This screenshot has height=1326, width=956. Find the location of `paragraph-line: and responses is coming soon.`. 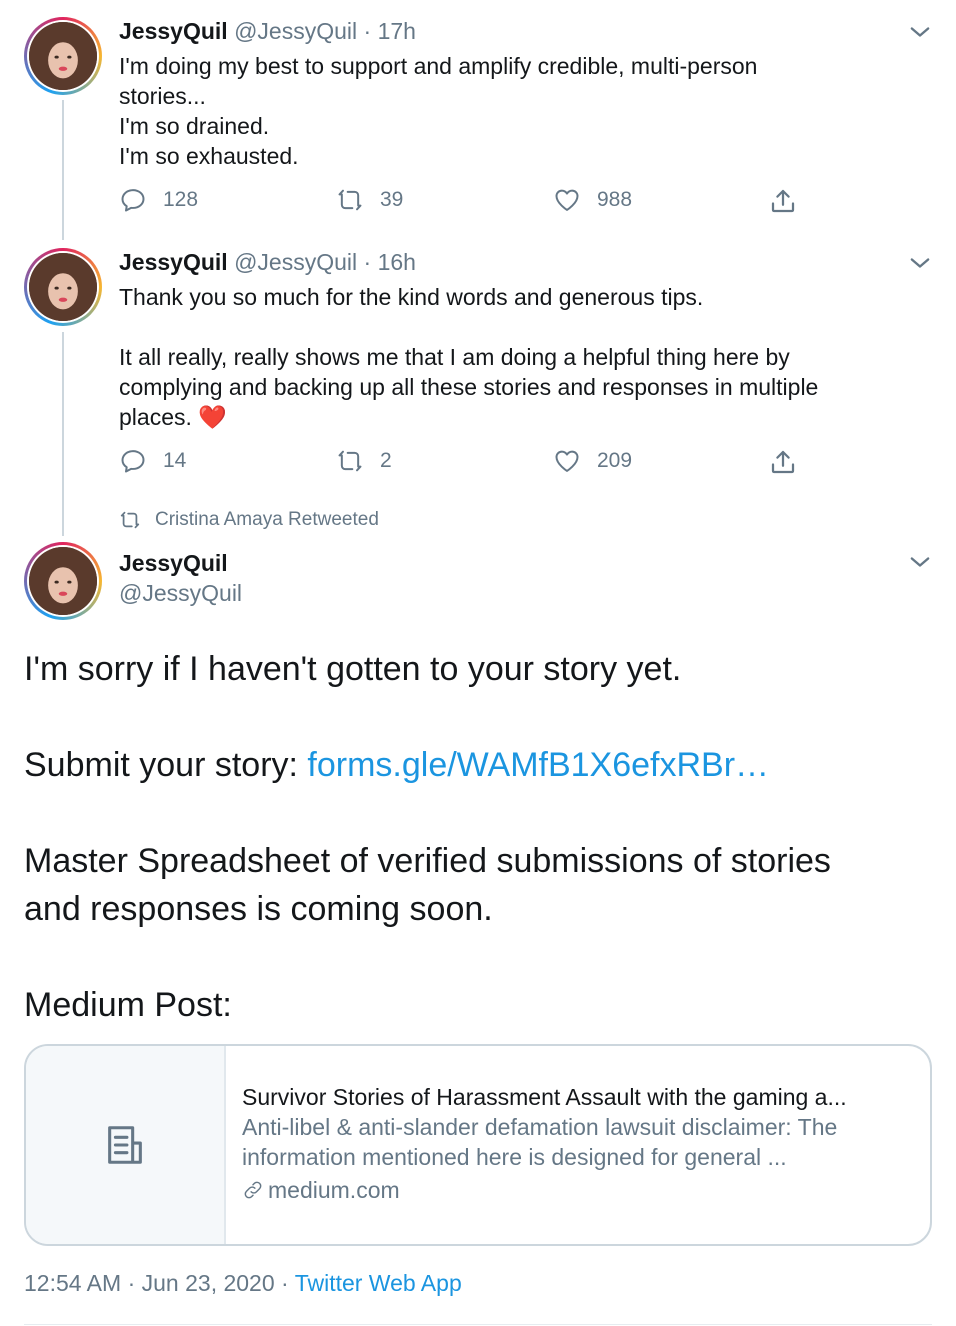

paragraph-line: and responses is coming soon. is located at coordinates (258, 909).